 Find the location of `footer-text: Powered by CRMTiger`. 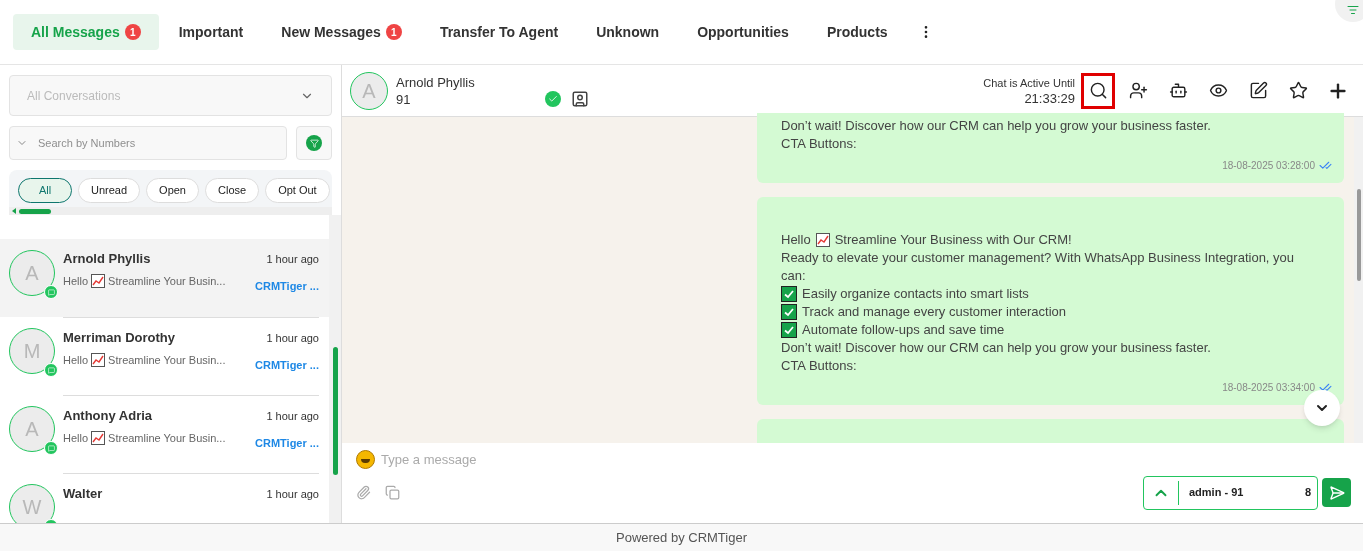

footer-text: Powered by CRMTiger is located at coordinates (681, 537).